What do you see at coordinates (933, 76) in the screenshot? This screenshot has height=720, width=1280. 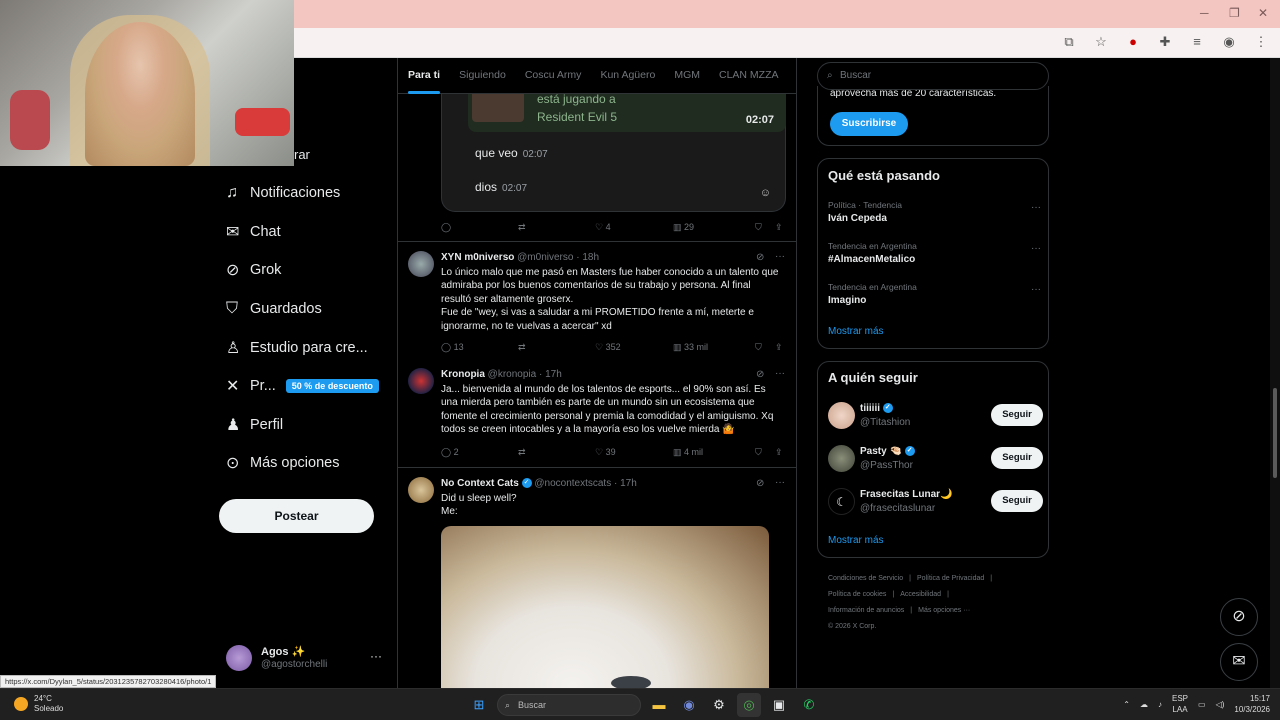 I see `search-input: ⌕ Buscar` at bounding box center [933, 76].